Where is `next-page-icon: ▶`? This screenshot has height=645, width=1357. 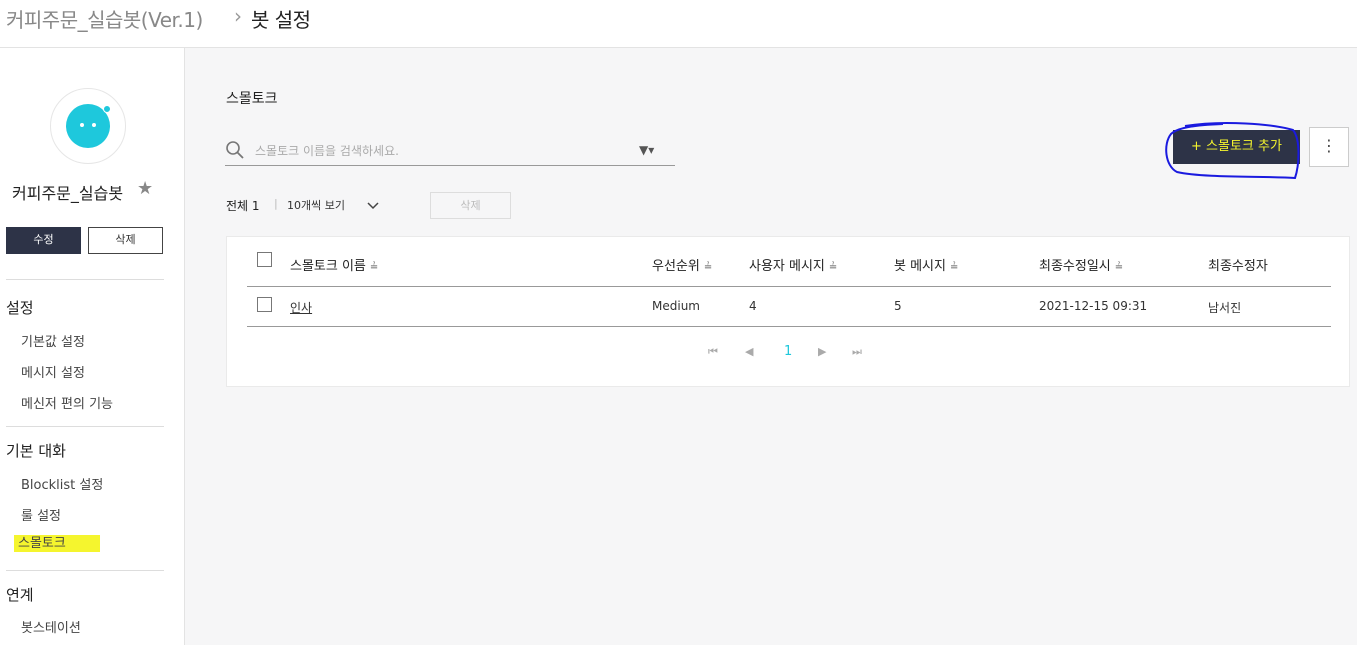 next-page-icon: ▶ is located at coordinates (822, 351).